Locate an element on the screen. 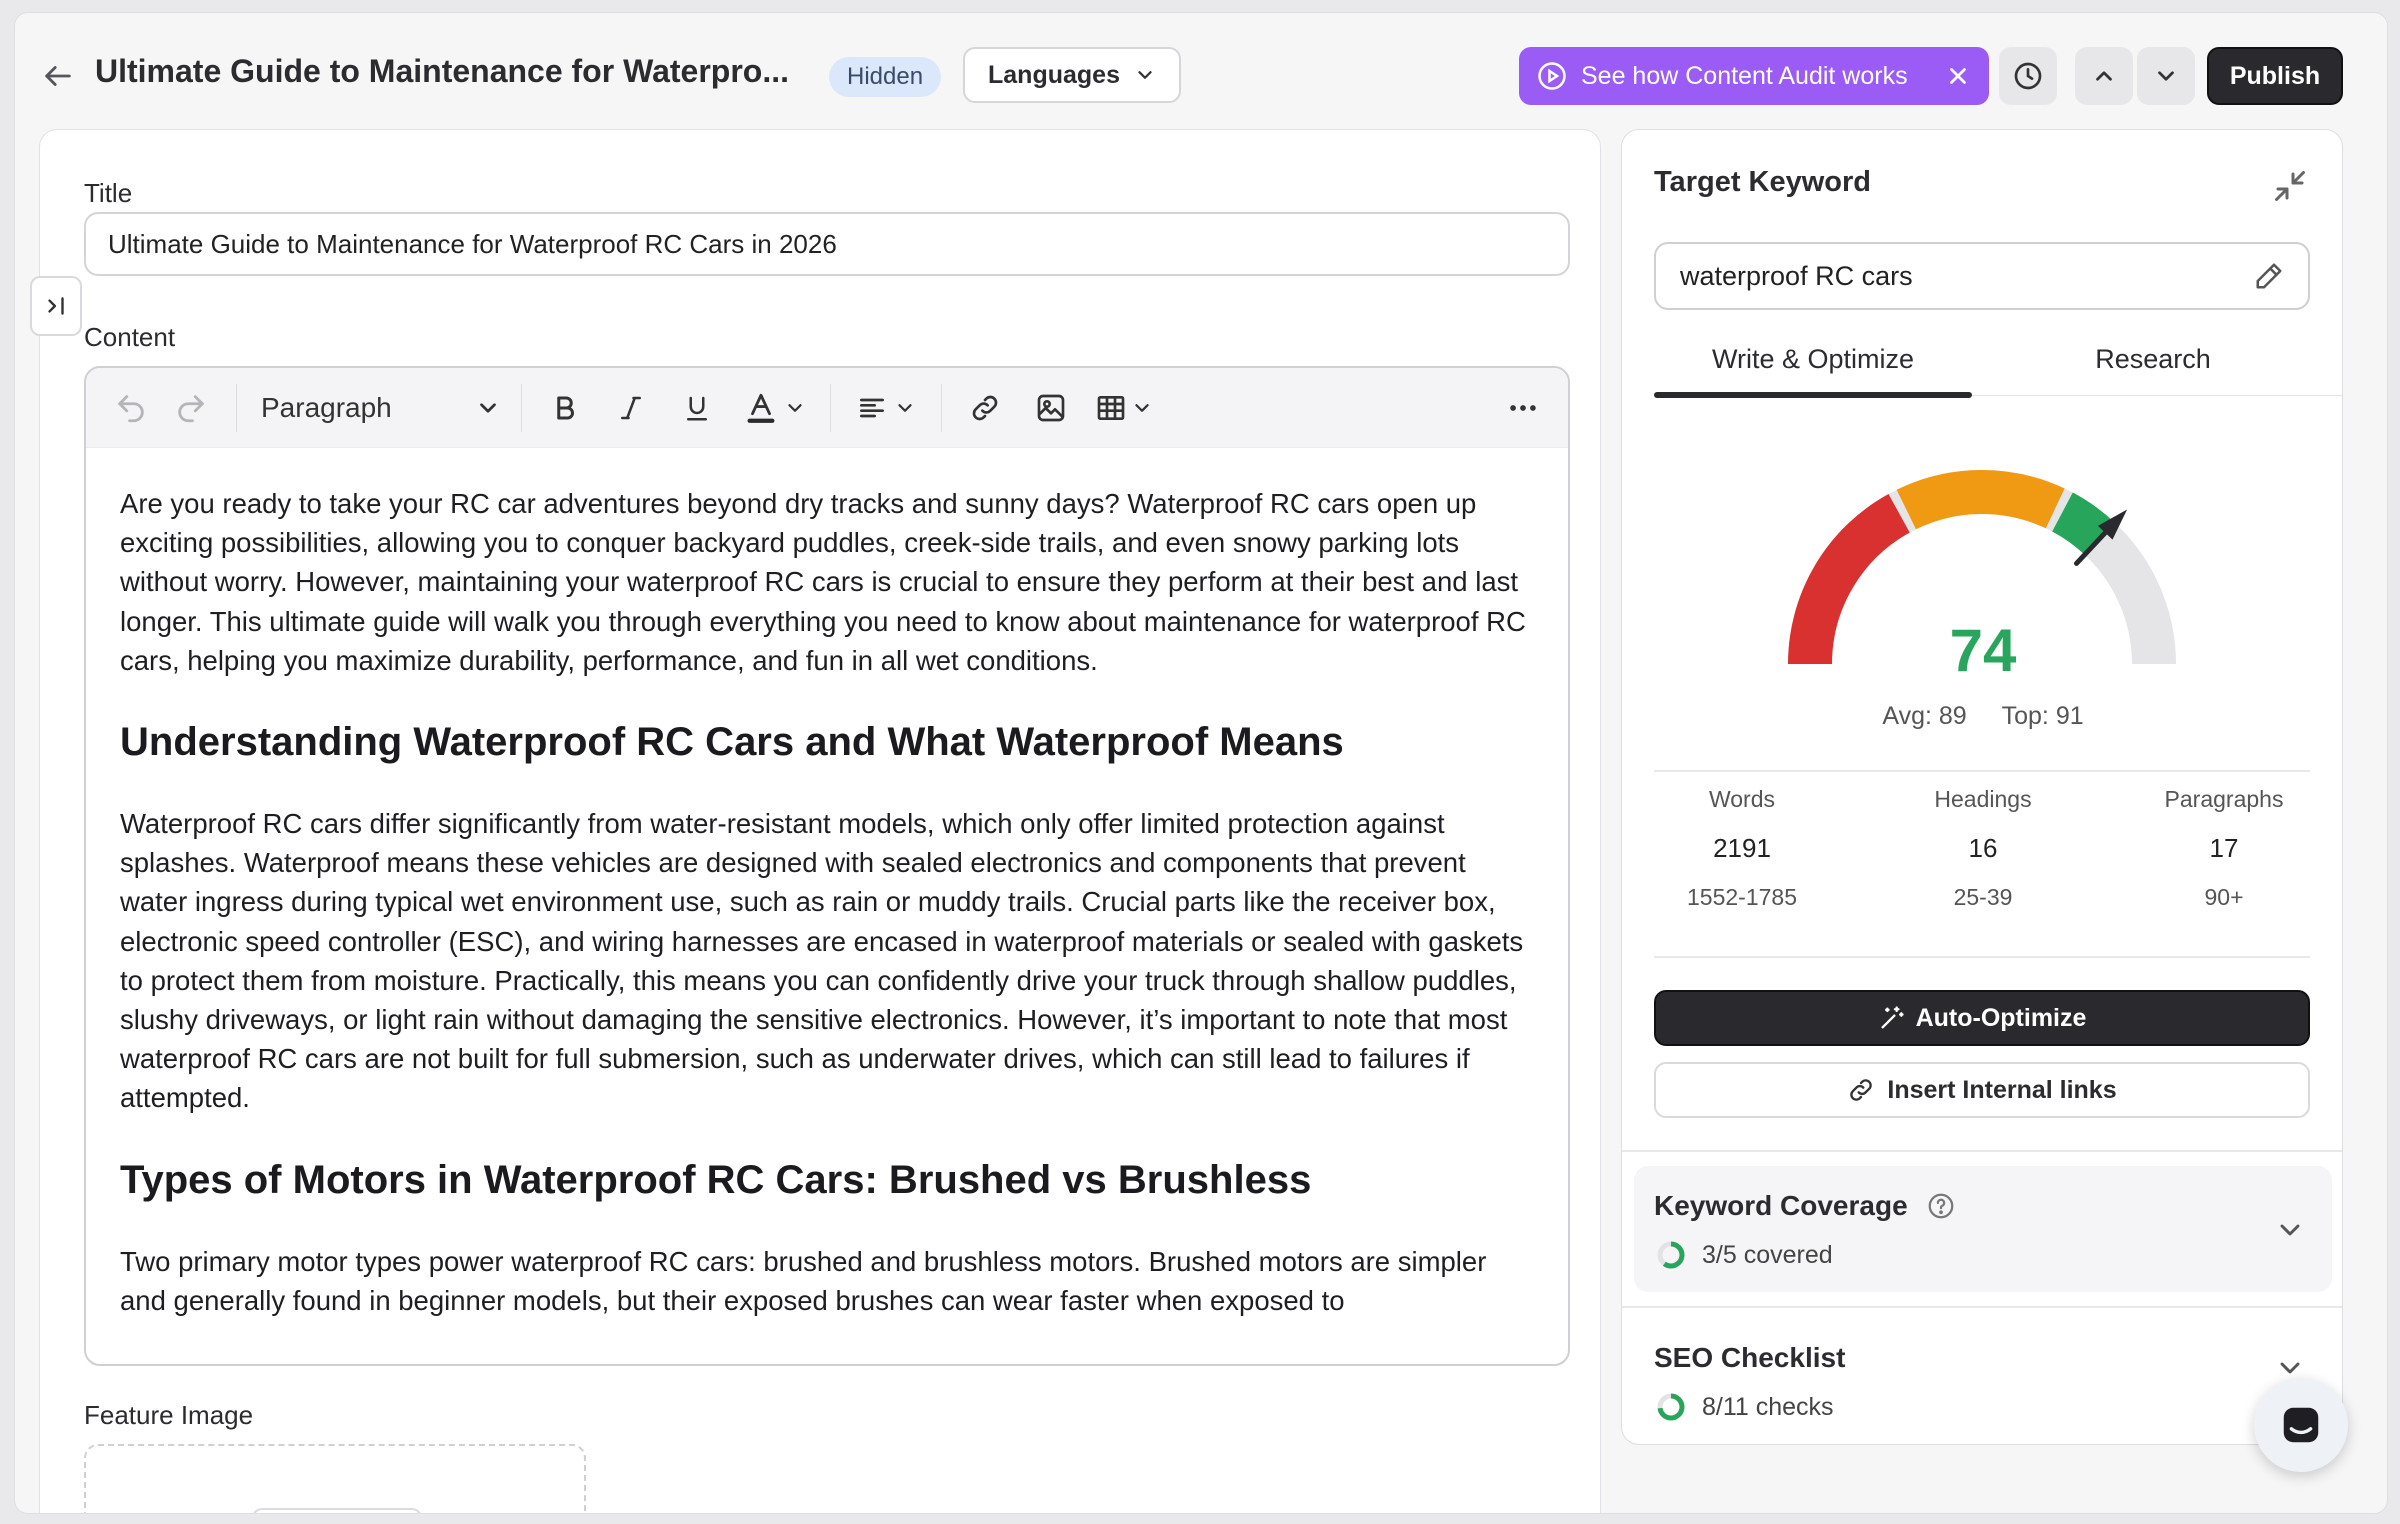 This screenshot has width=2400, height=1524. average-score: Avg: 89 is located at coordinates (1924, 716).